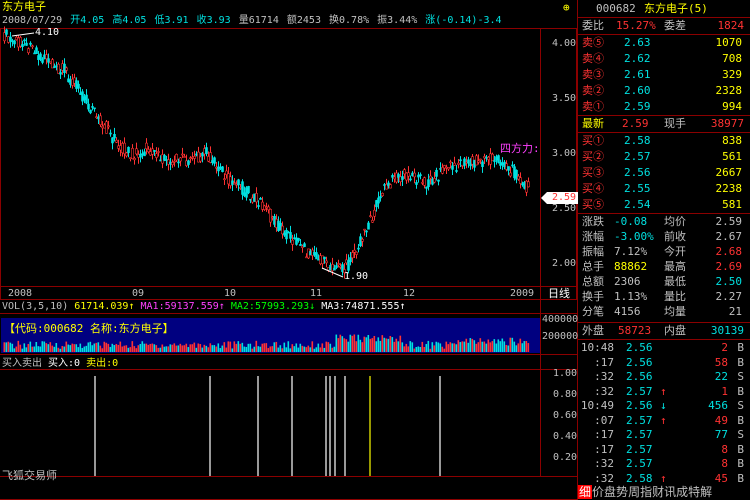 The image size is (750, 500). Describe the element at coordinates (565, 373) in the screenshot. I see `ind-tick-1.00: 1.00` at that location.